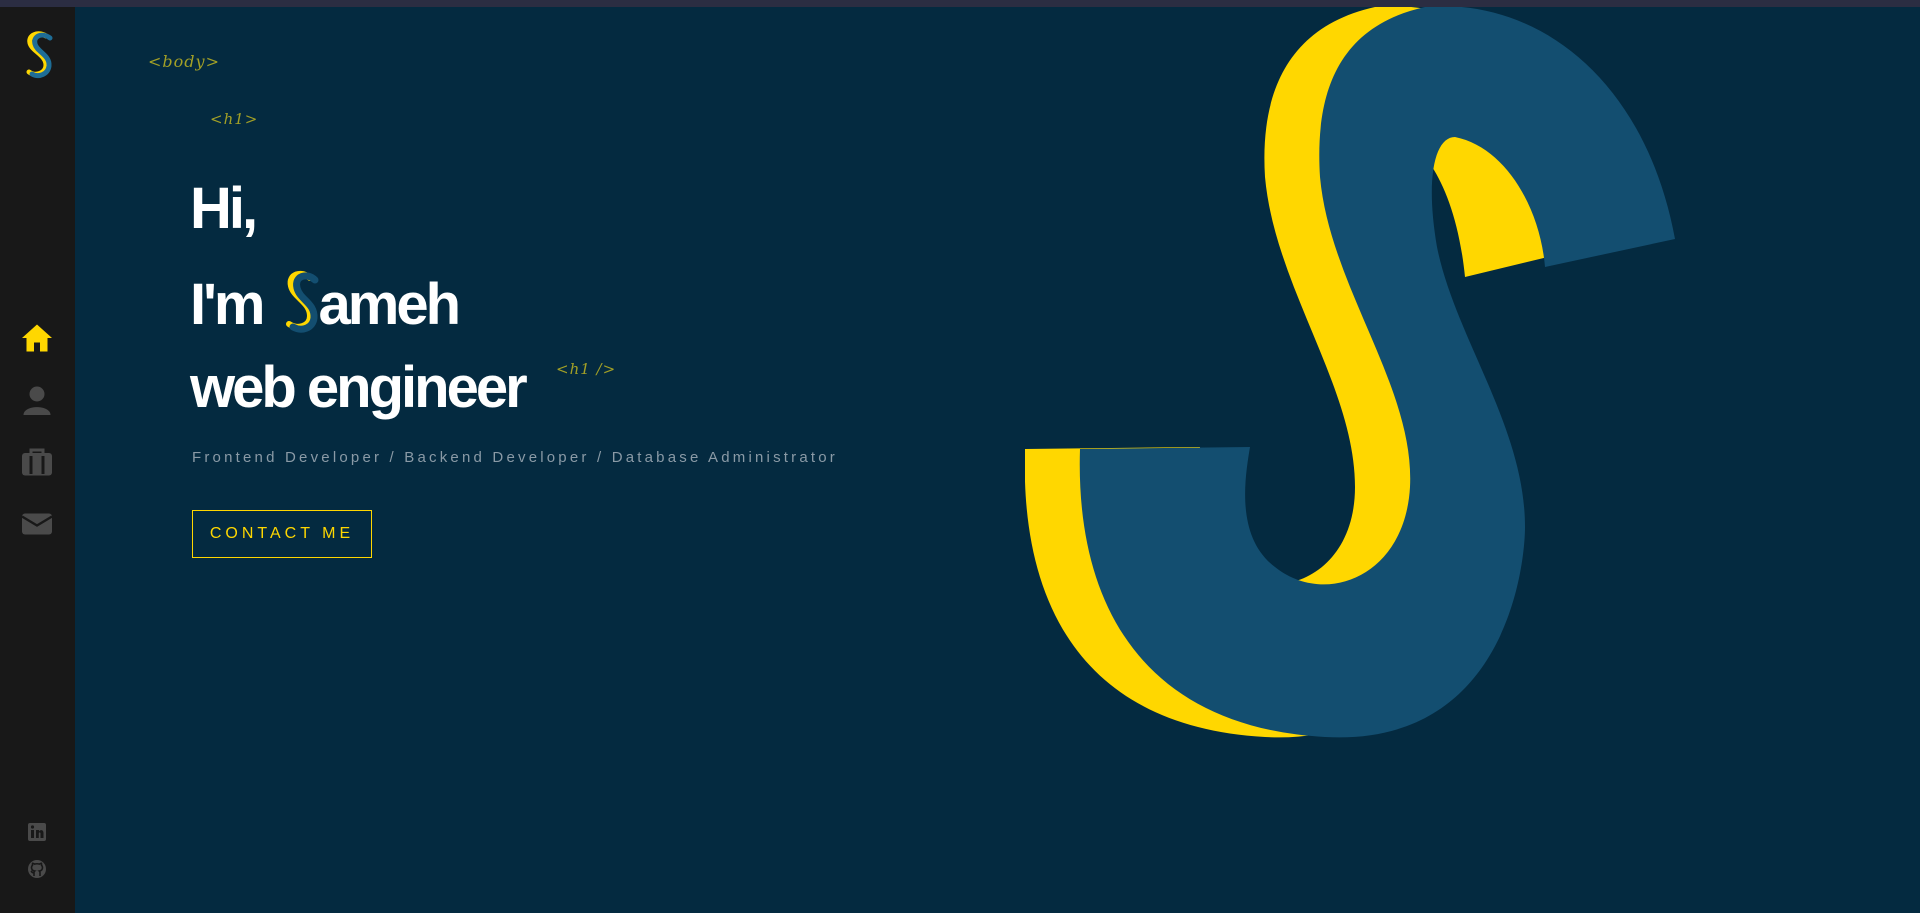 Image resolution: width=1920 pixels, height=913 pixels. I want to click on nav-user-icon, so click(37, 400).